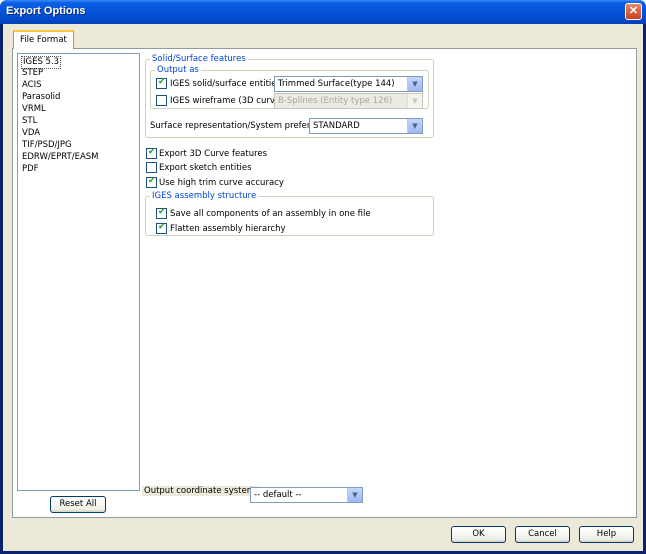  I want to click on iges-solid-select: Trimmed Surface(type 144) ▼, so click(348, 84).